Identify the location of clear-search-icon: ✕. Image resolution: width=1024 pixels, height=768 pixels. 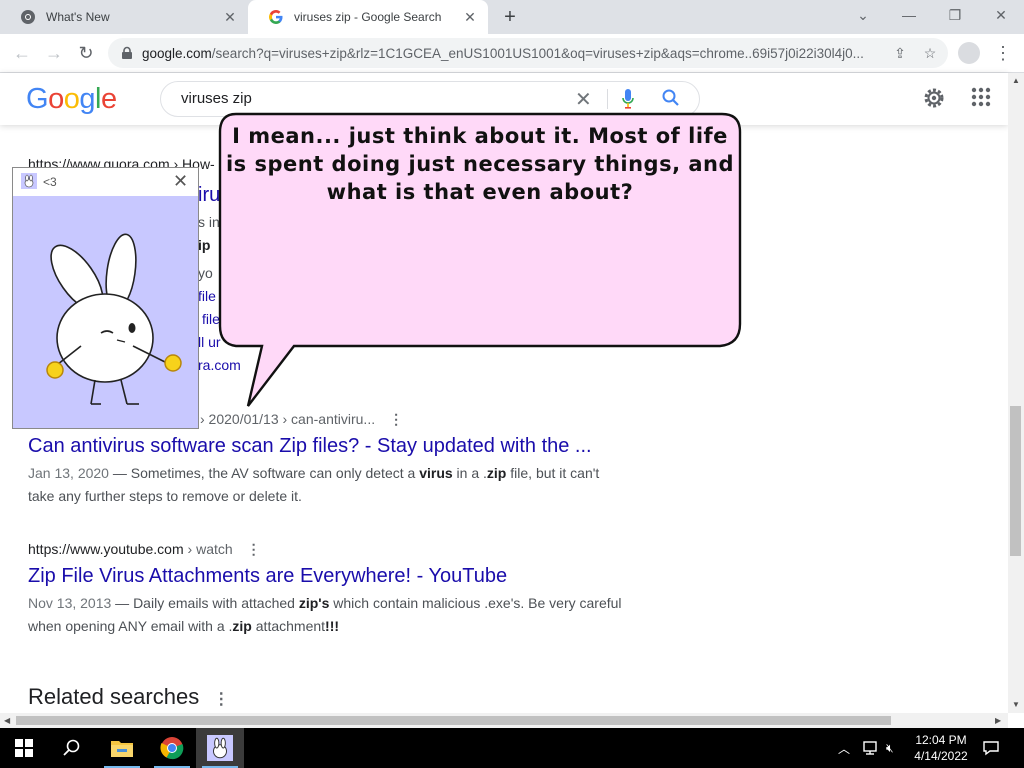
(583, 99).